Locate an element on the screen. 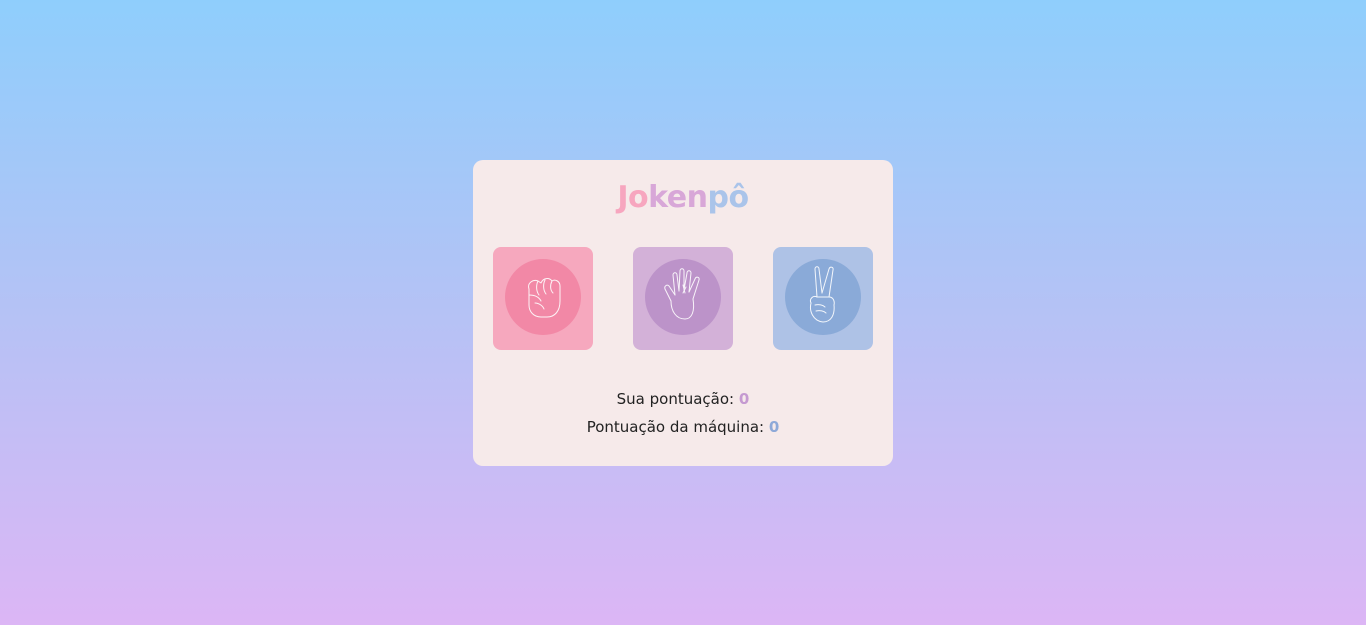 The width and height of the screenshot is (1366, 625). user-score-line: Sua pontuação: 0 is located at coordinates (683, 402).